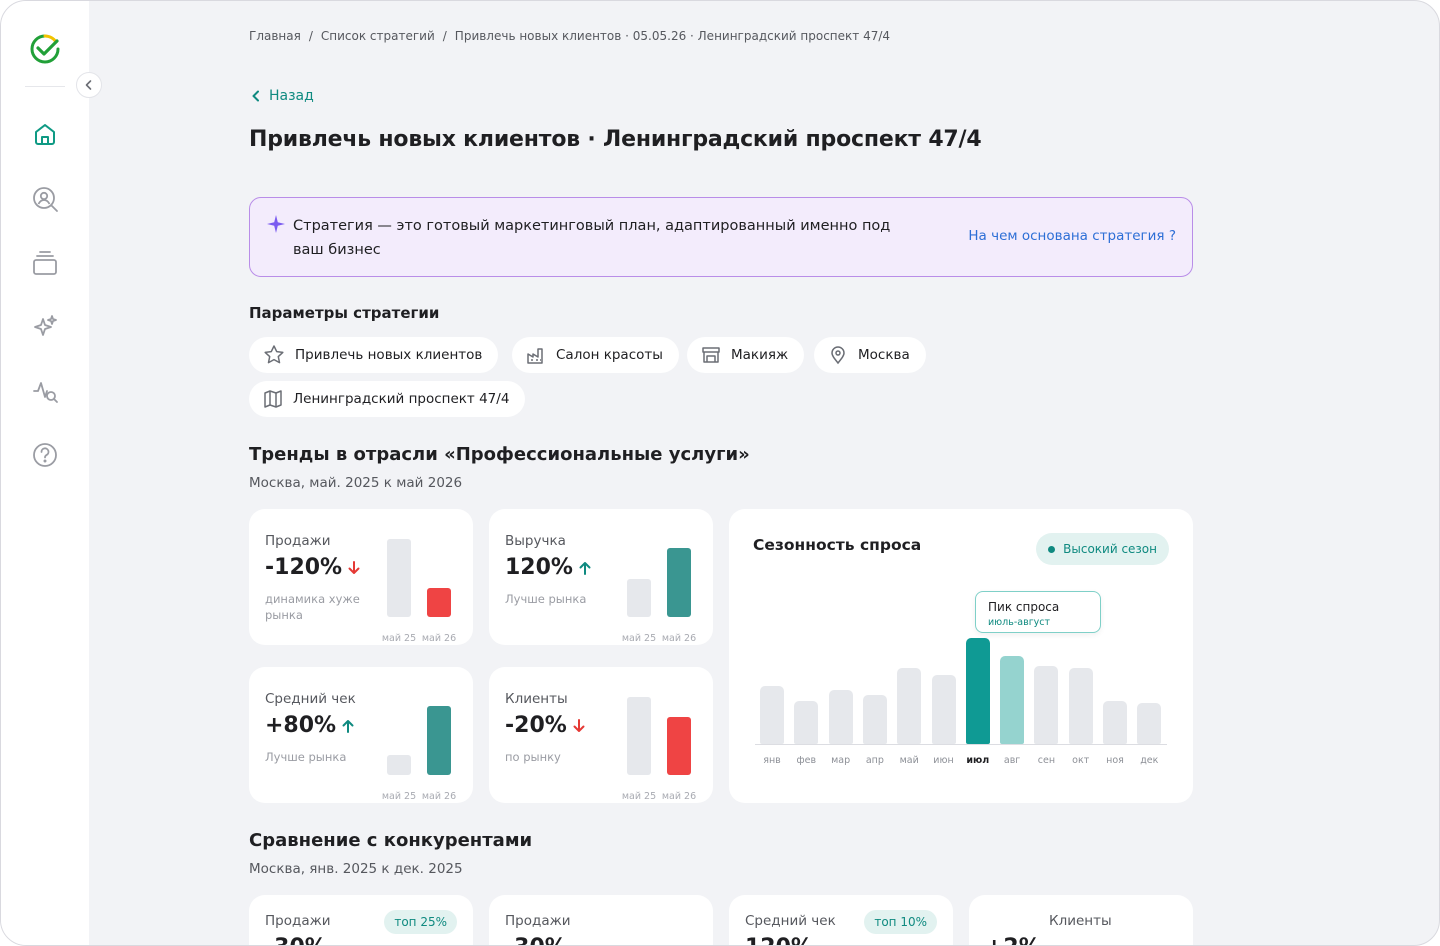 Image resolution: width=1440 pixels, height=946 pixels. I want to click on param-chip-city: Москва, so click(870, 355).